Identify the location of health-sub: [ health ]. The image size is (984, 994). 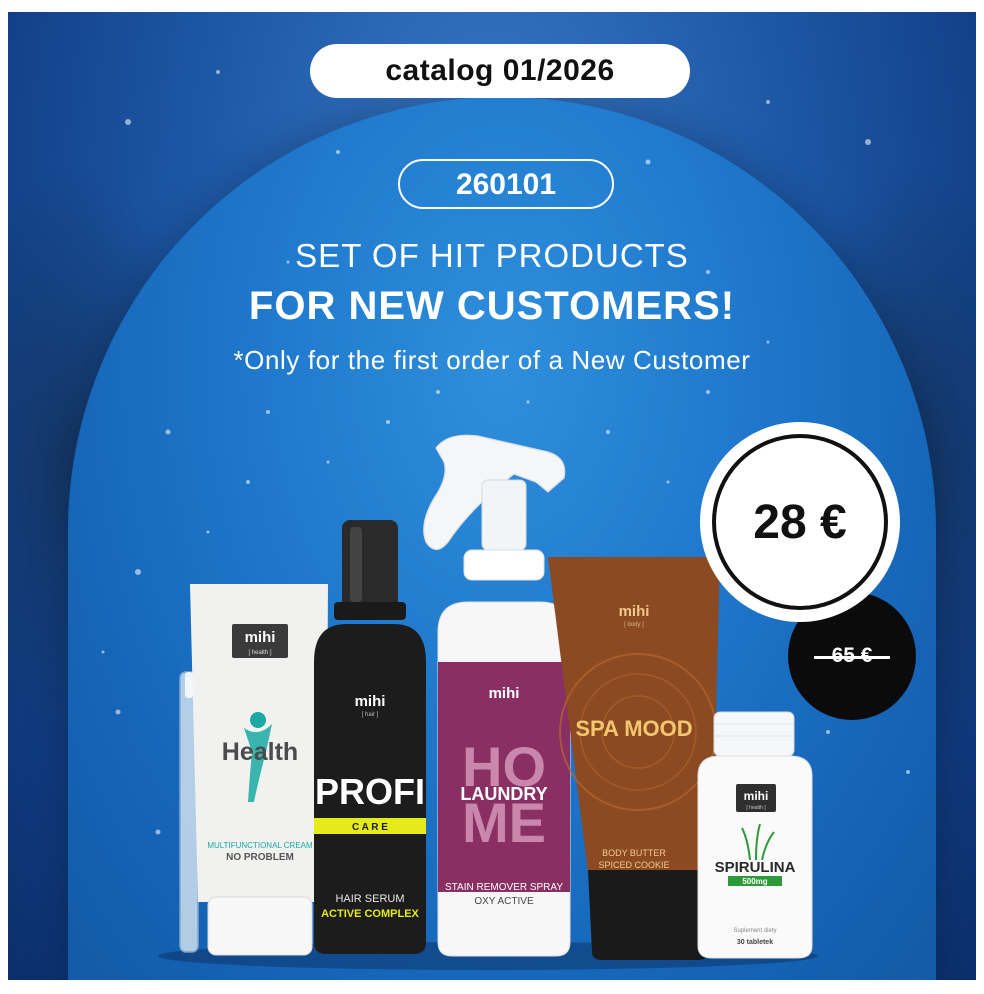
(259, 653).